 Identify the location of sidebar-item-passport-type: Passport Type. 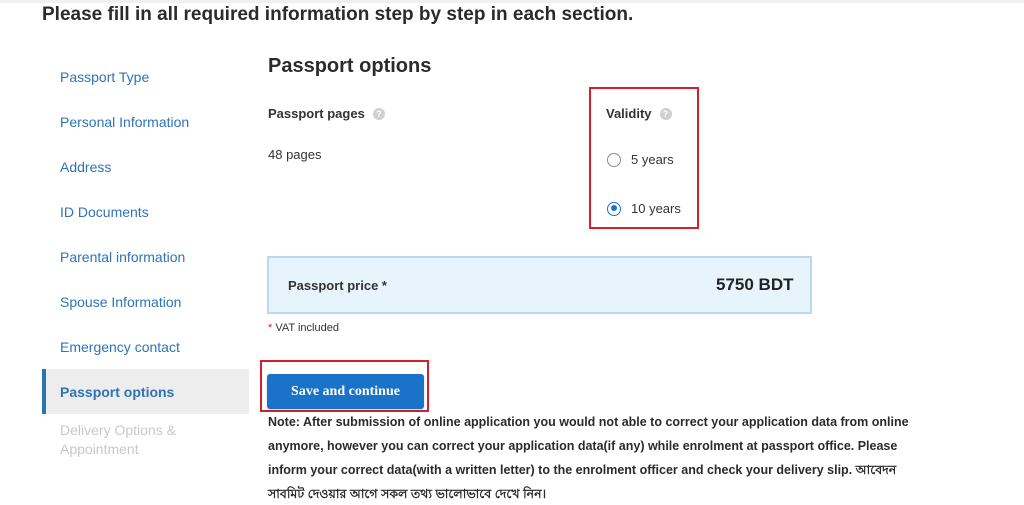
(145, 76).